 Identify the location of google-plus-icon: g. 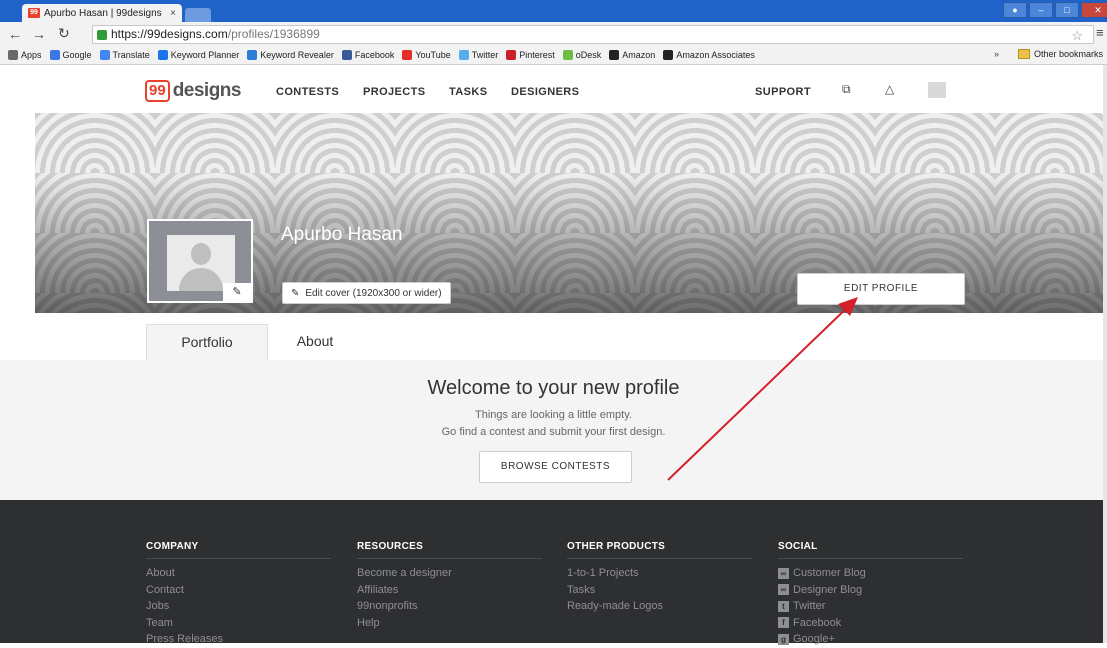
(783, 639).